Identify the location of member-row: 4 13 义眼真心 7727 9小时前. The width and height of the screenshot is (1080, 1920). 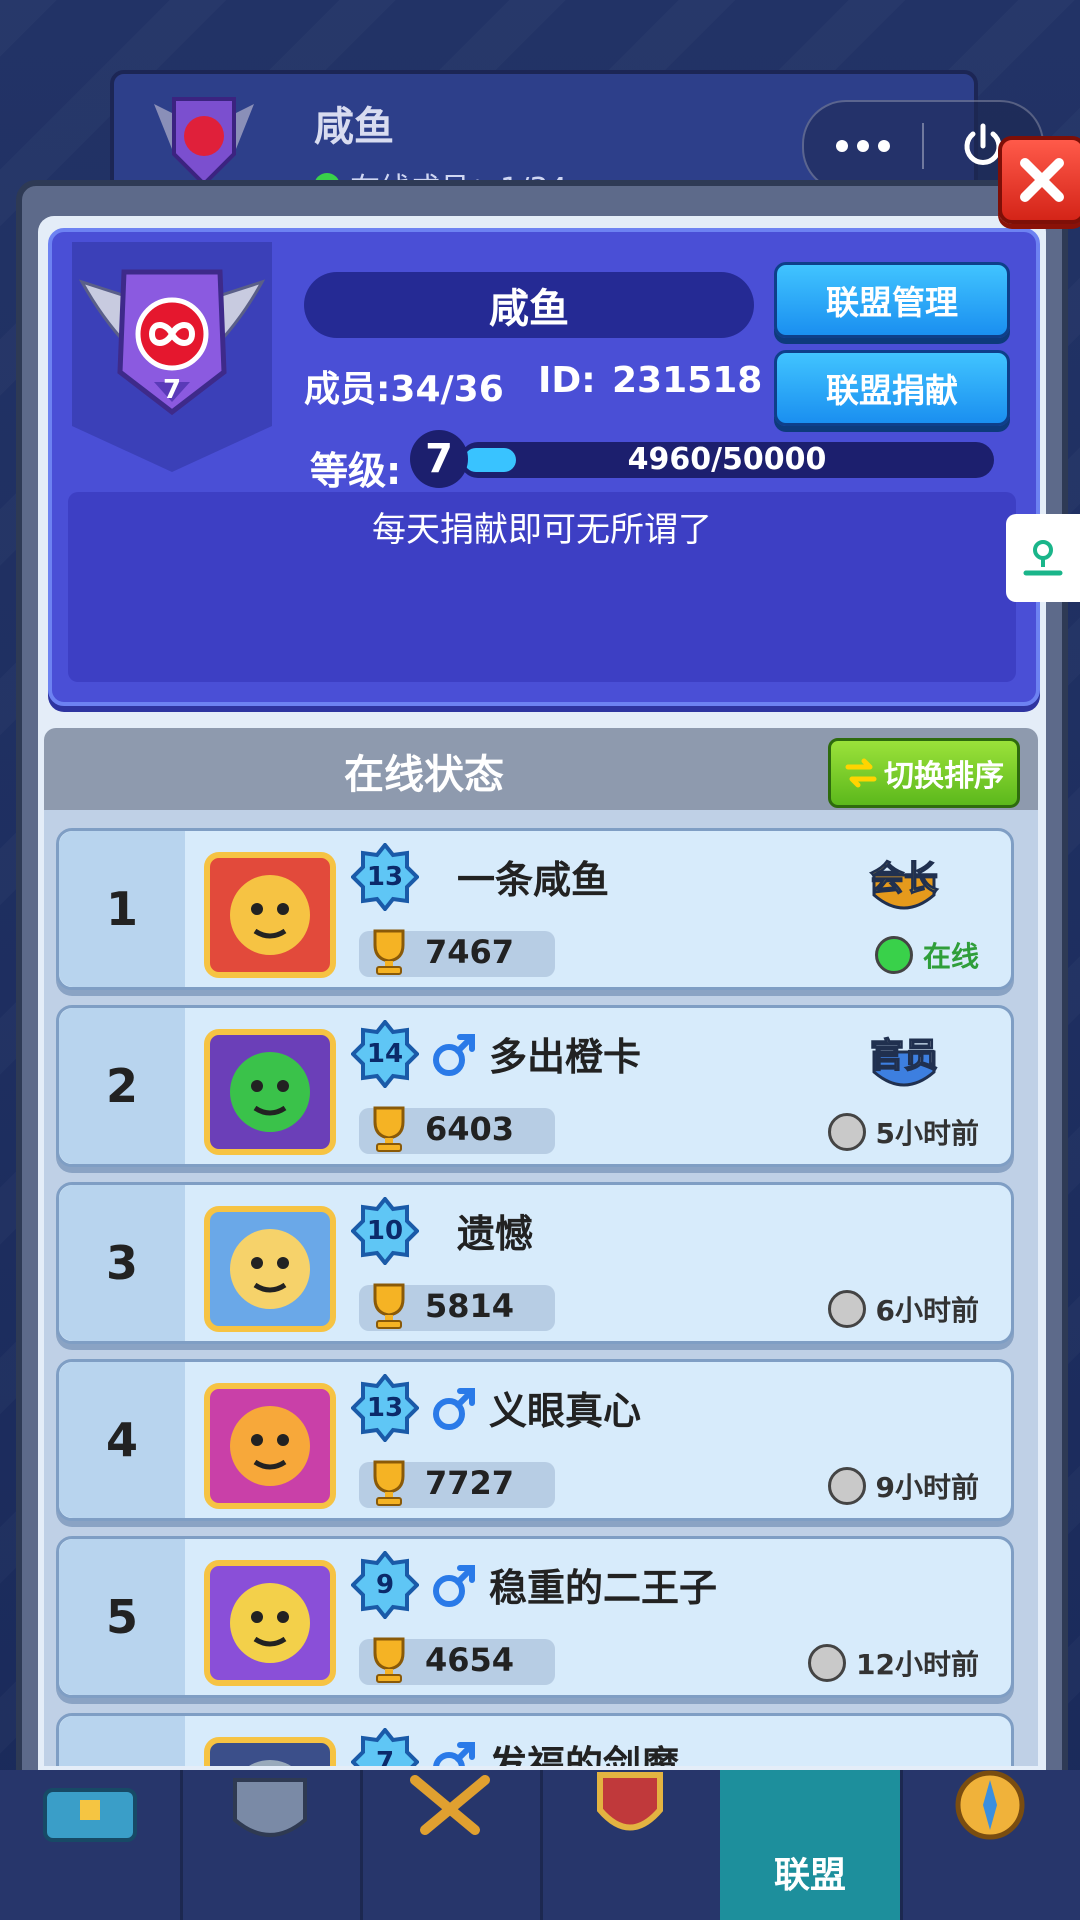
(535, 1440).